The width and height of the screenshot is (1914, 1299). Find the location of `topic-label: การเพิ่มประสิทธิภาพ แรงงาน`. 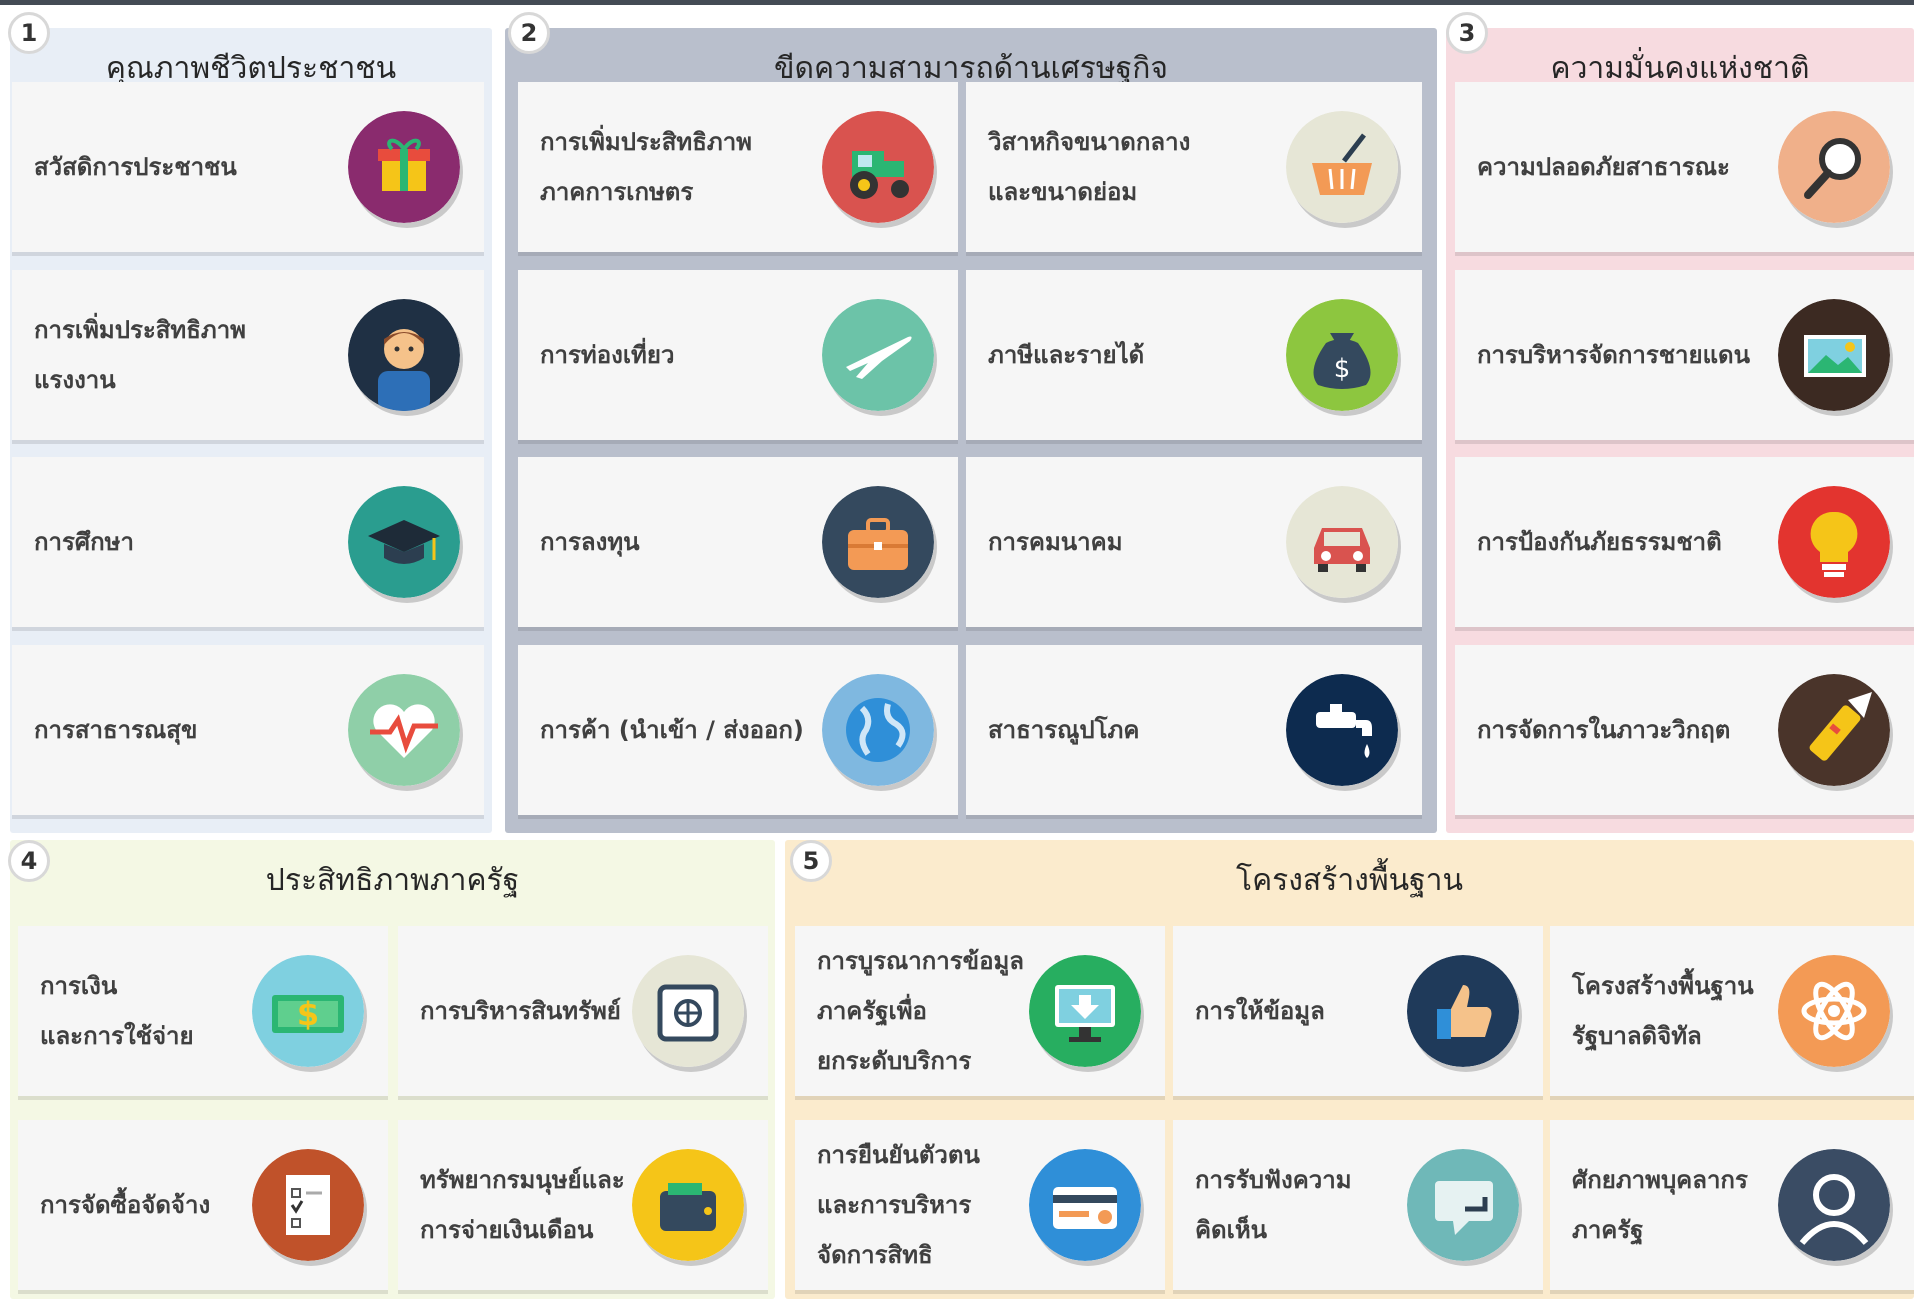

topic-label: การเพิ่มประสิทธิภาพ แรงงาน is located at coordinates (140, 355).